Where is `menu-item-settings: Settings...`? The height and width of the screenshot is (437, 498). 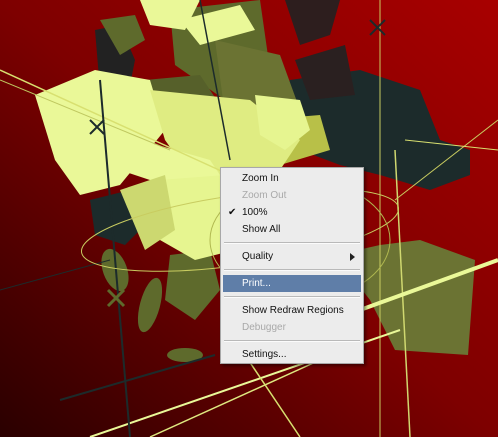 menu-item-settings: Settings... is located at coordinates (292, 354).